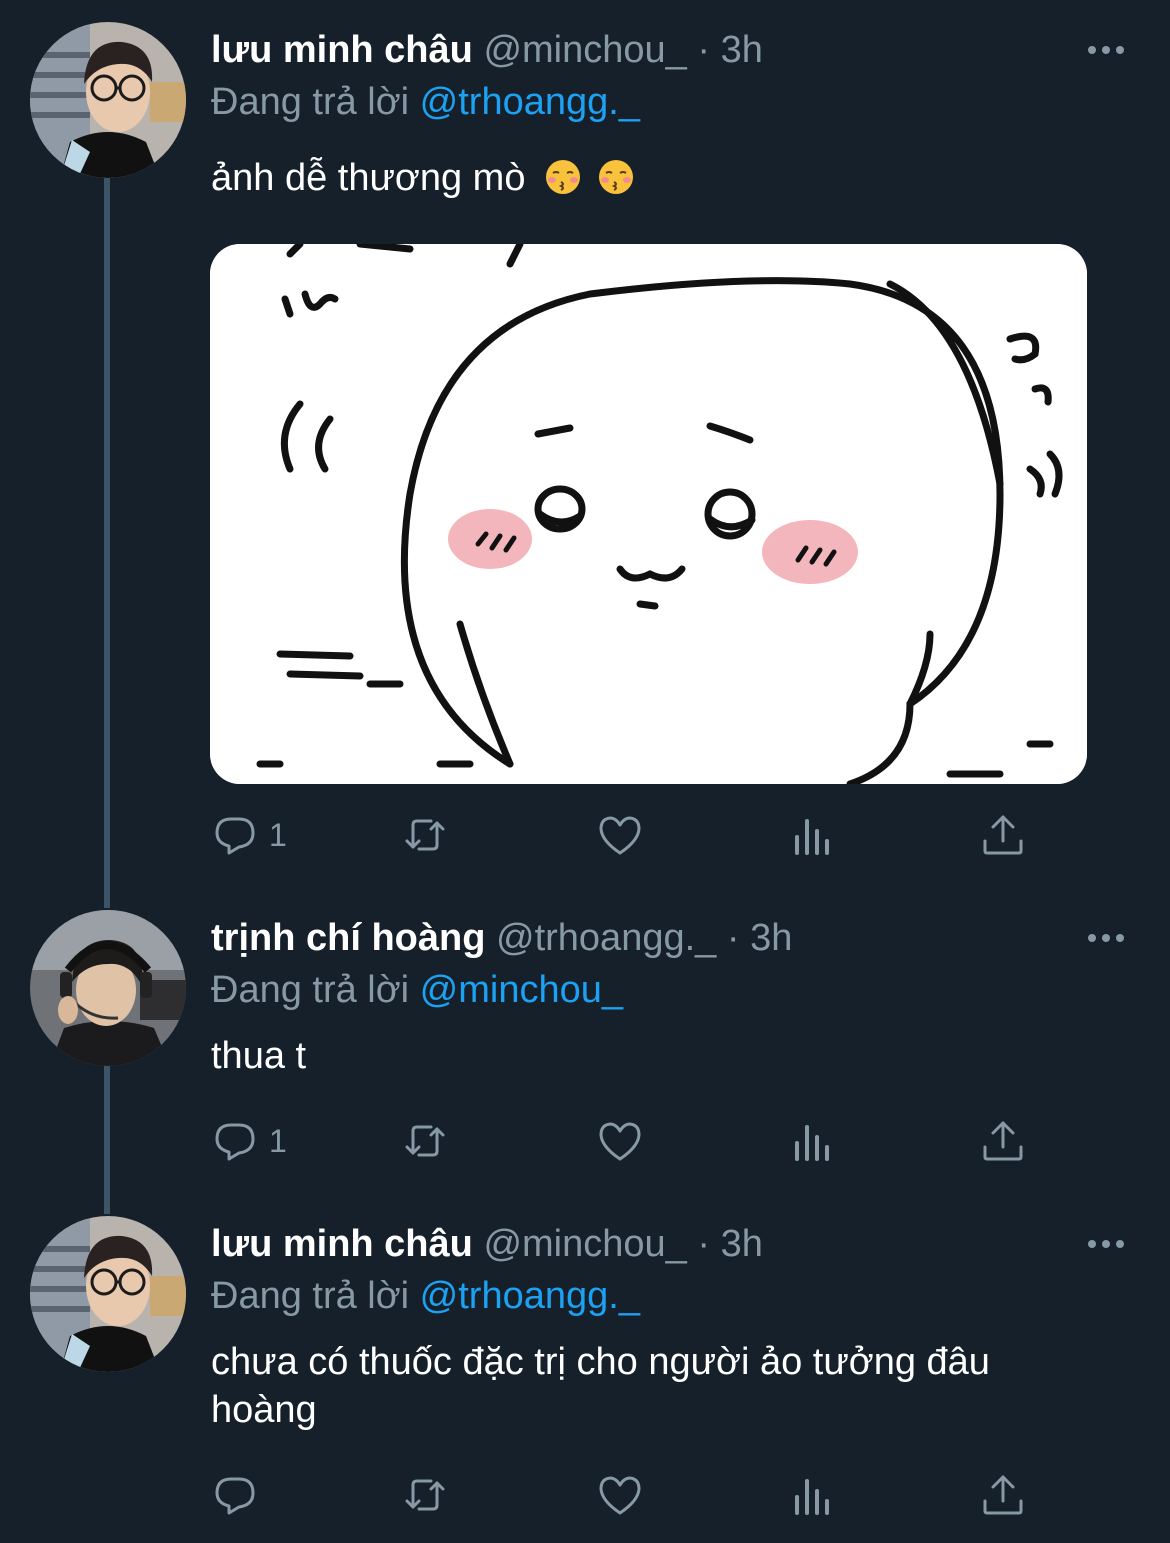 This screenshot has width=1170, height=1543. I want to click on replying-to: Đang trả lời @minchou_, so click(417, 990).